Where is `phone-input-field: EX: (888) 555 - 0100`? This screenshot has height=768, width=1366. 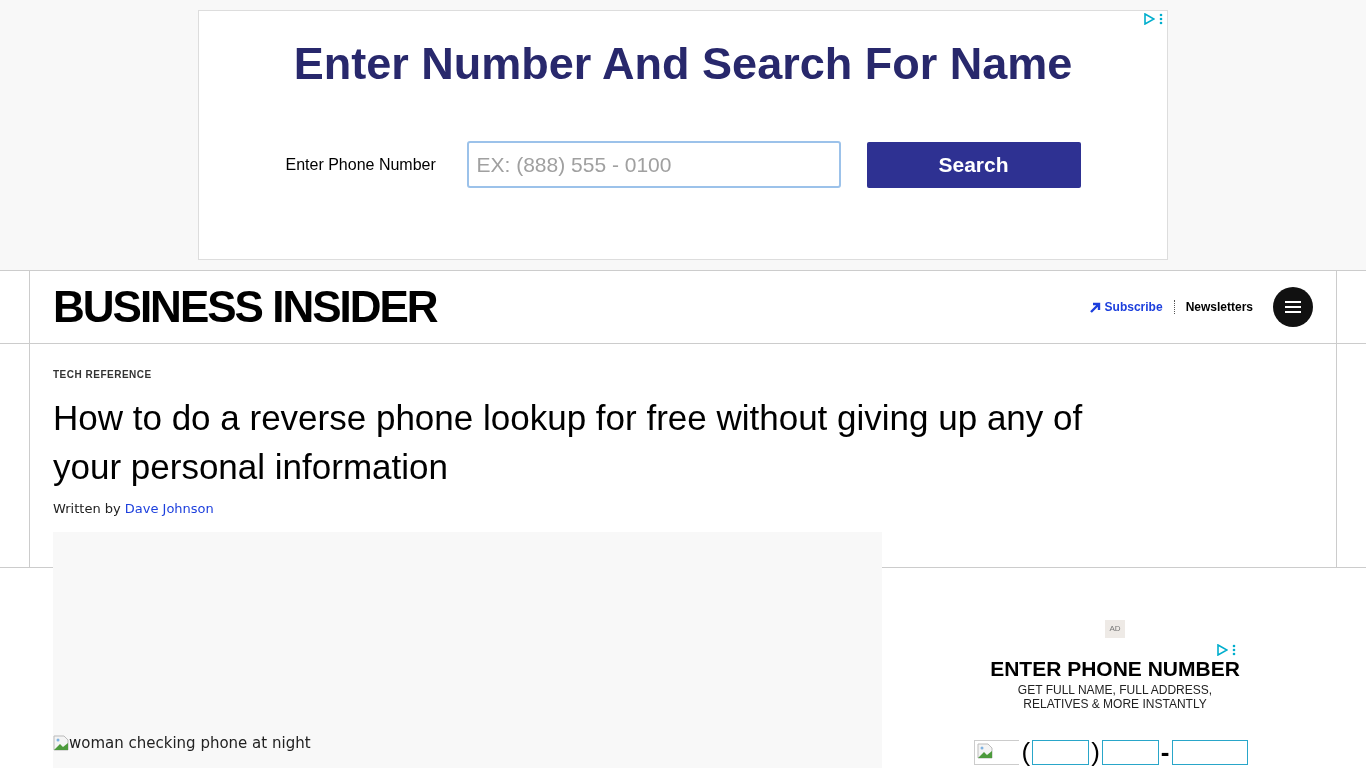 phone-input-field: EX: (888) 555 - 0100 is located at coordinates (653, 164).